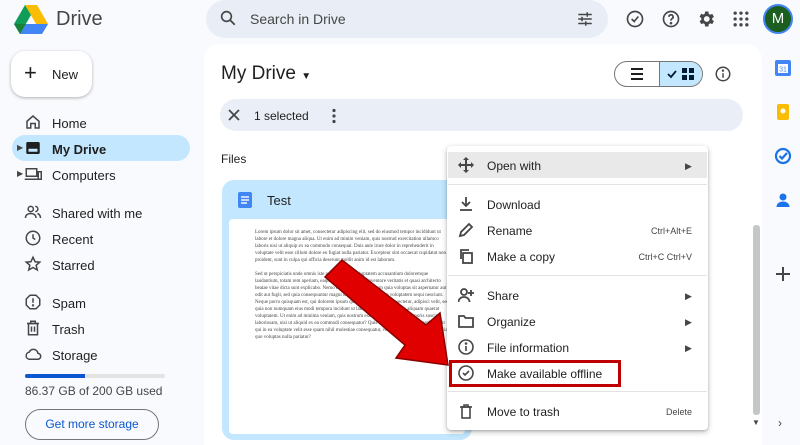 This screenshot has width=800, height=445. What do you see at coordinates (73, 265) in the screenshot?
I see `sidebar-item-label: Starred` at bounding box center [73, 265].